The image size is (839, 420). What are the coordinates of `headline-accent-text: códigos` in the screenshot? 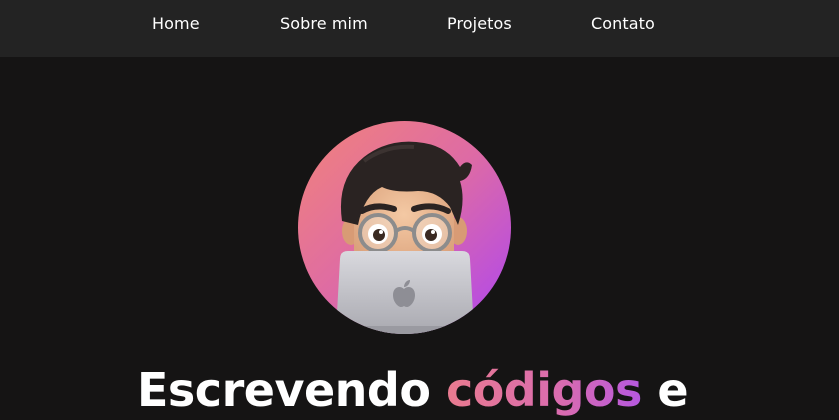 It's located at (543, 390).